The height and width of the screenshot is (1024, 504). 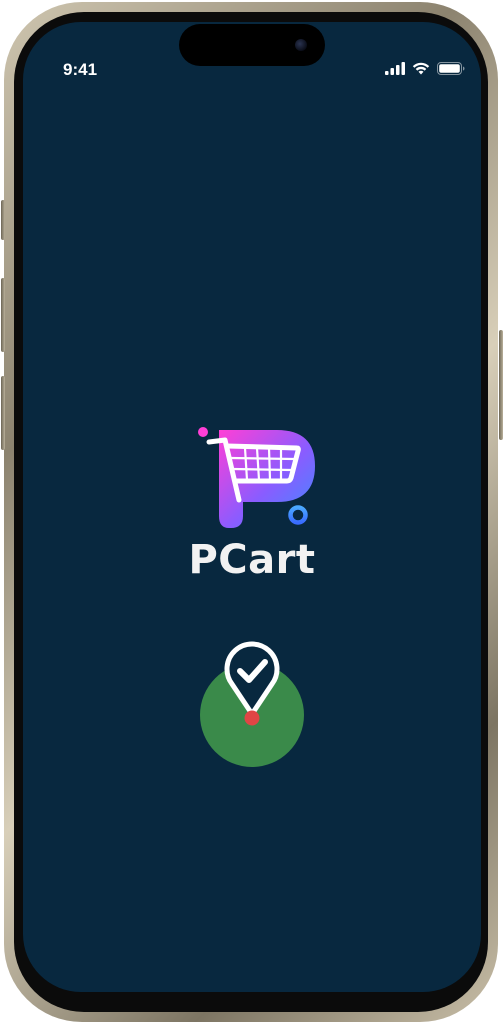 What do you see at coordinates (252, 45) in the screenshot?
I see `dynamic-island` at bounding box center [252, 45].